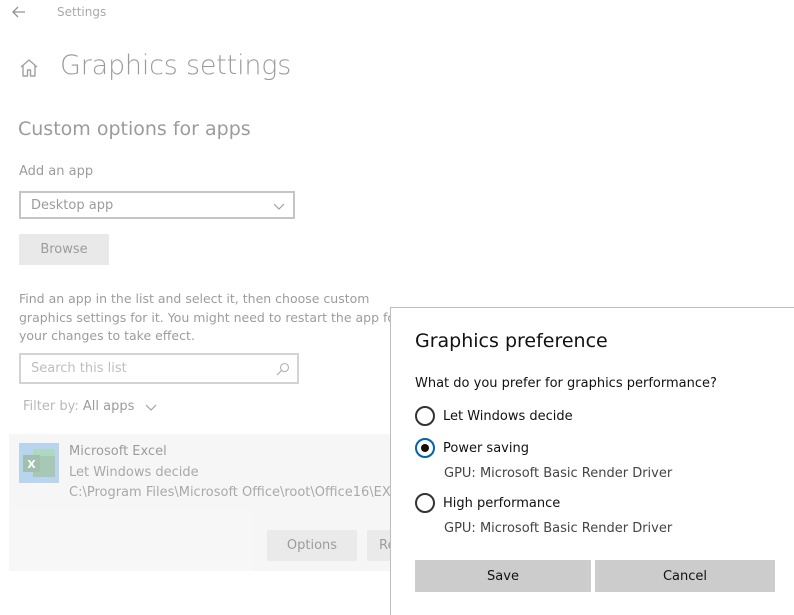 The width and height of the screenshot is (794, 615). Describe the element at coordinates (39, 463) in the screenshot. I see `excel-icon: X` at that location.